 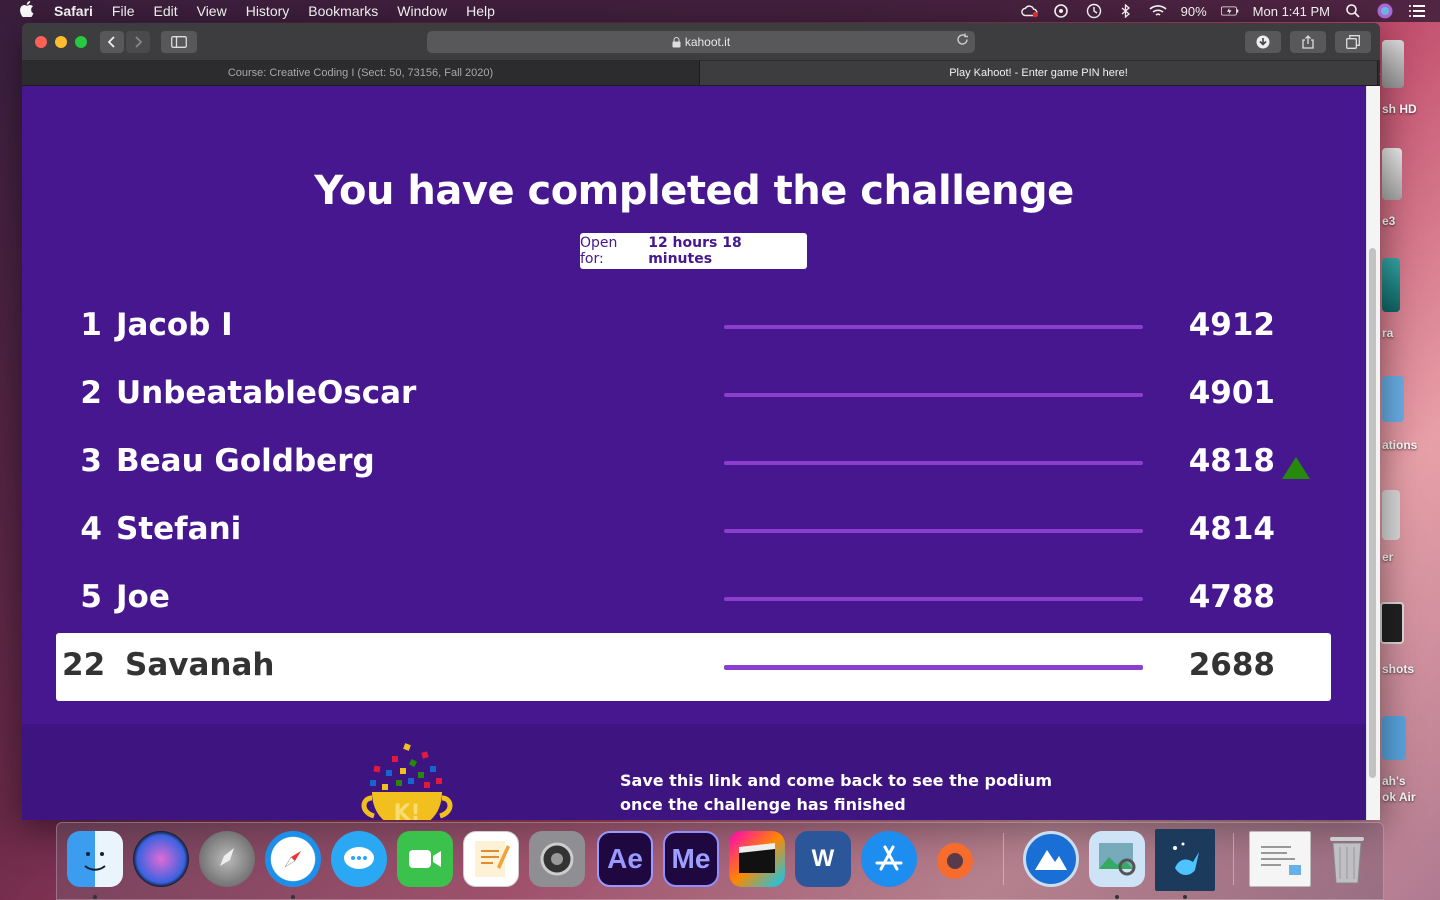 What do you see at coordinates (1391, 515) in the screenshot?
I see `archive-icon` at bounding box center [1391, 515].